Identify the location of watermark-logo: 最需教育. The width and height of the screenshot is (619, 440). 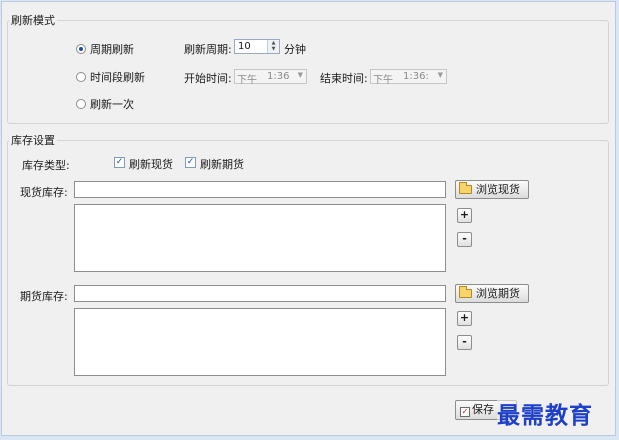
(545, 413).